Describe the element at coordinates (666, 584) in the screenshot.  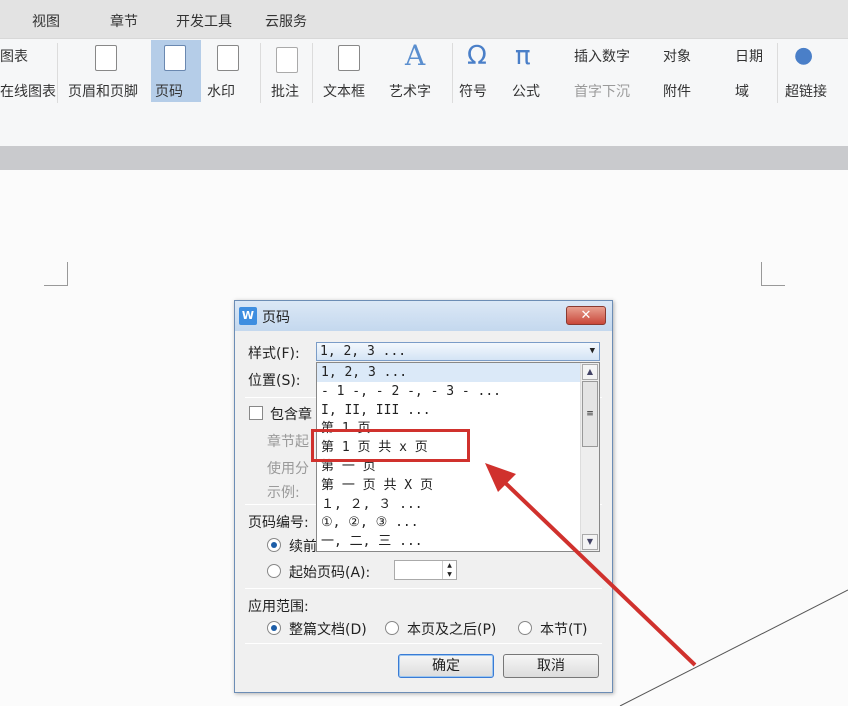
I see `annotation-arrow` at that location.